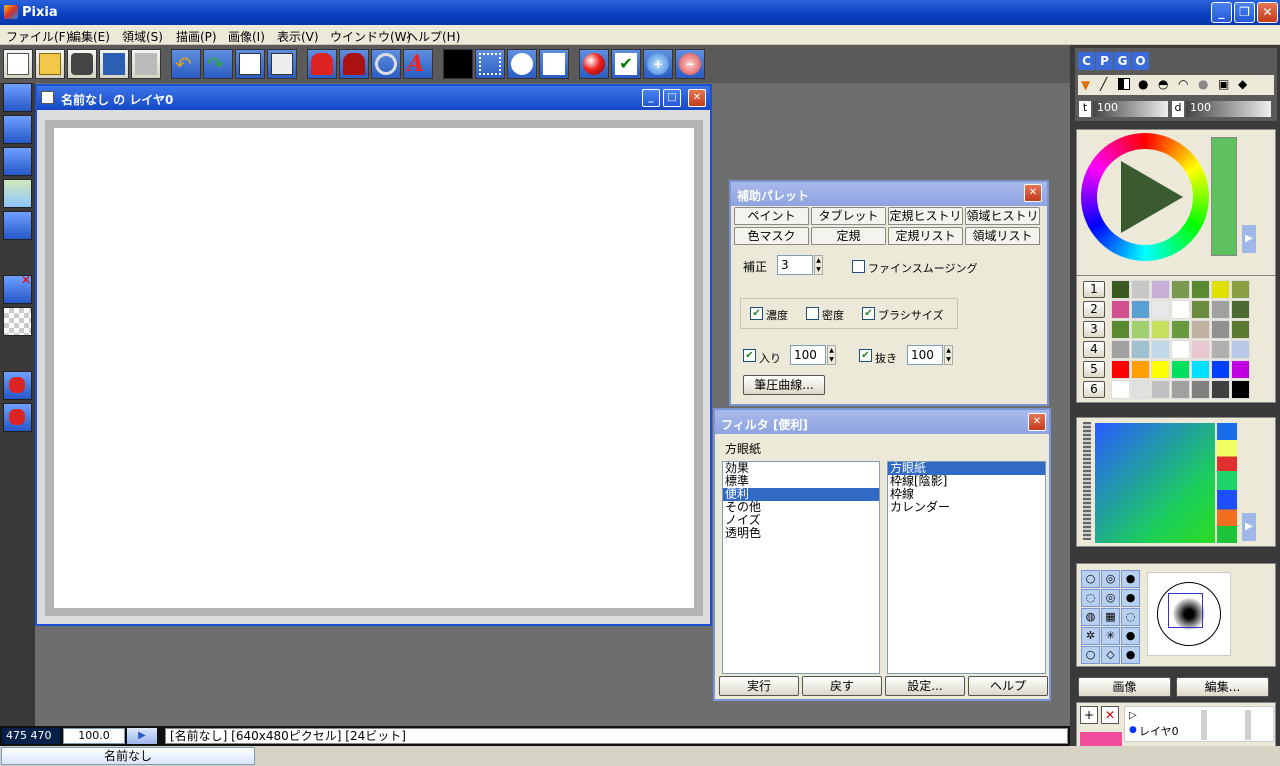 This screenshot has width=1280, height=766. What do you see at coordinates (146, 64) in the screenshot?
I see `print-button` at bounding box center [146, 64].